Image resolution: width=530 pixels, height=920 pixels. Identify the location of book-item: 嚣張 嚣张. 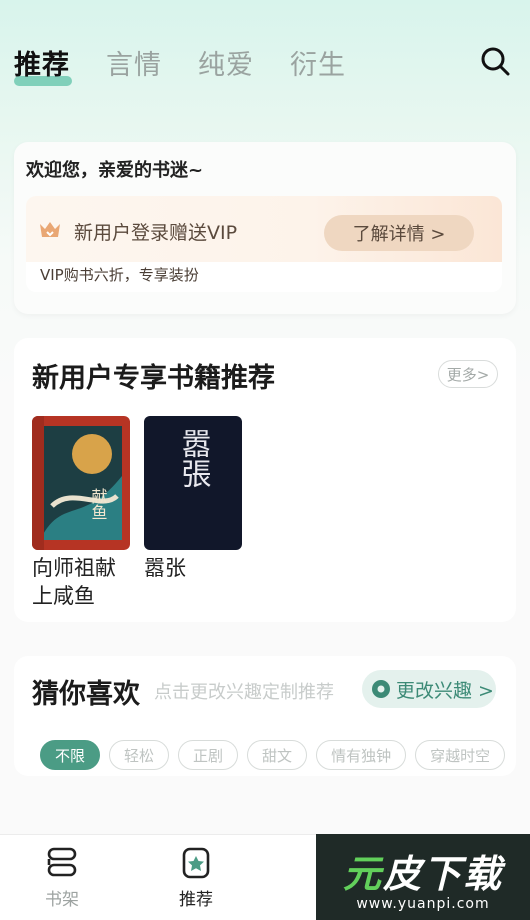
(193, 499).